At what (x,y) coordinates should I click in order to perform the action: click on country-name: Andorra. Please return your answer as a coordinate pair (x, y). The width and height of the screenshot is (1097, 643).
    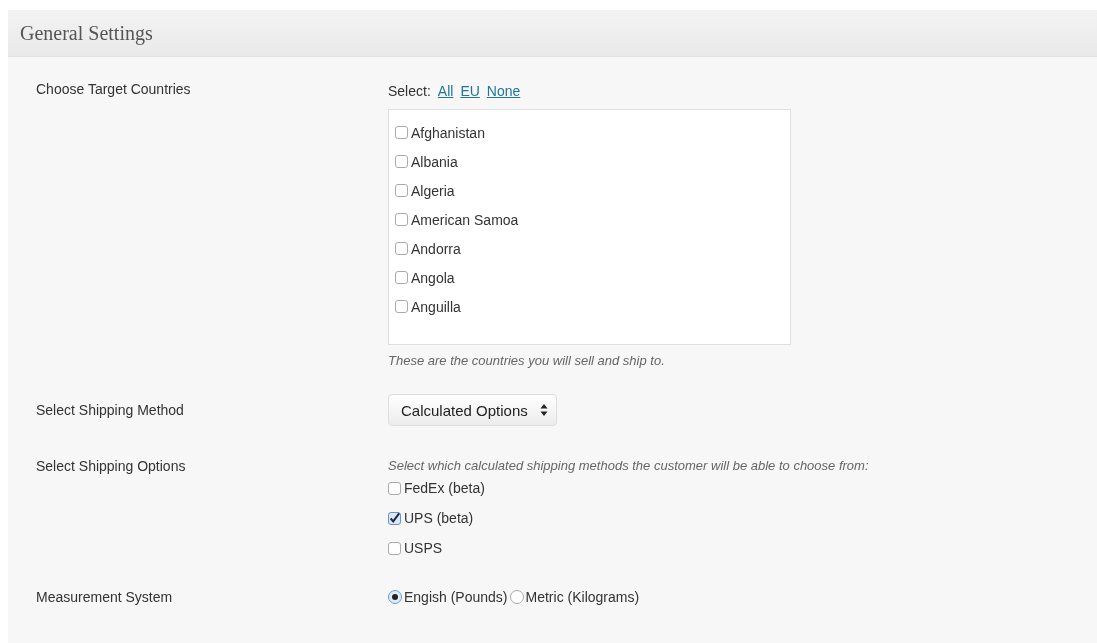
    Looking at the image, I should click on (436, 248).